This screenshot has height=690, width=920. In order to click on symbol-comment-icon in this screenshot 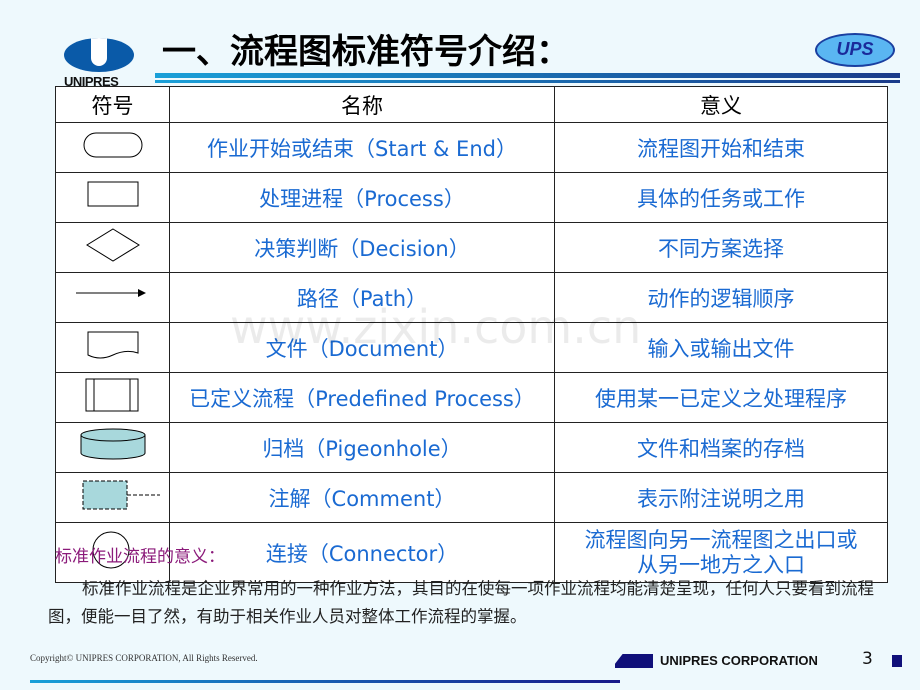, I will do `click(112, 497)`.